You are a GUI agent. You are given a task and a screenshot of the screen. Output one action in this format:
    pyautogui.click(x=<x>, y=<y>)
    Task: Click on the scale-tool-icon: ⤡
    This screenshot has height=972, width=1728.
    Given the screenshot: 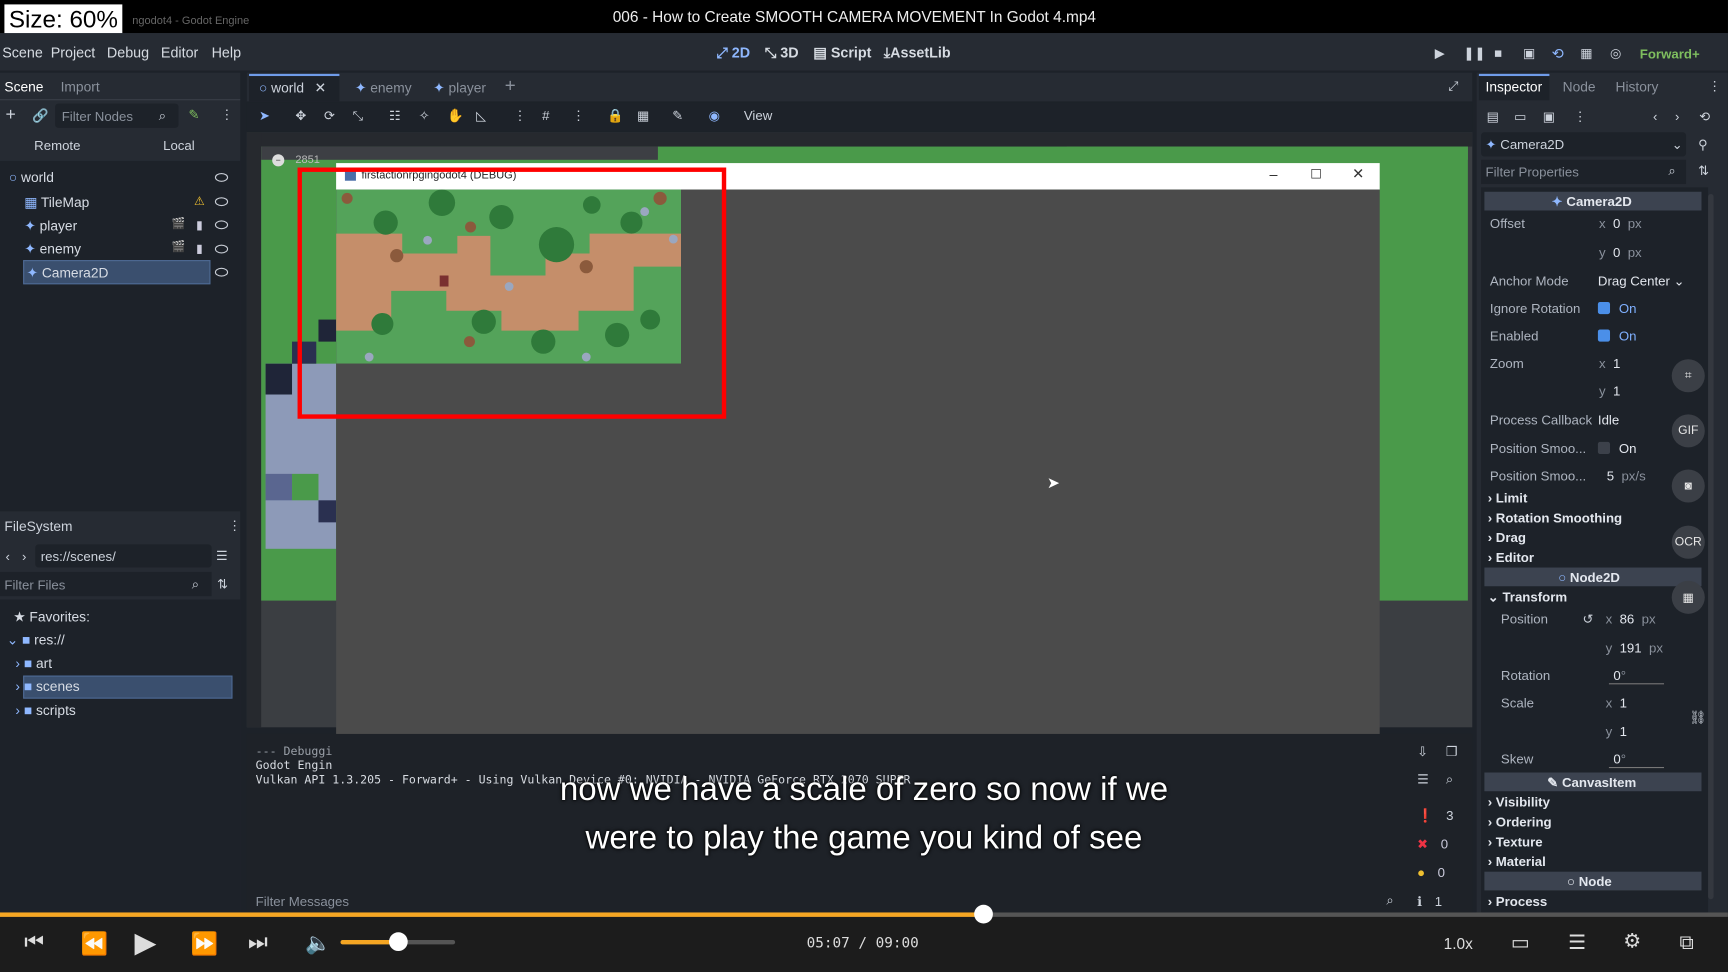 What is the action you would take?
    pyautogui.click(x=358, y=116)
    